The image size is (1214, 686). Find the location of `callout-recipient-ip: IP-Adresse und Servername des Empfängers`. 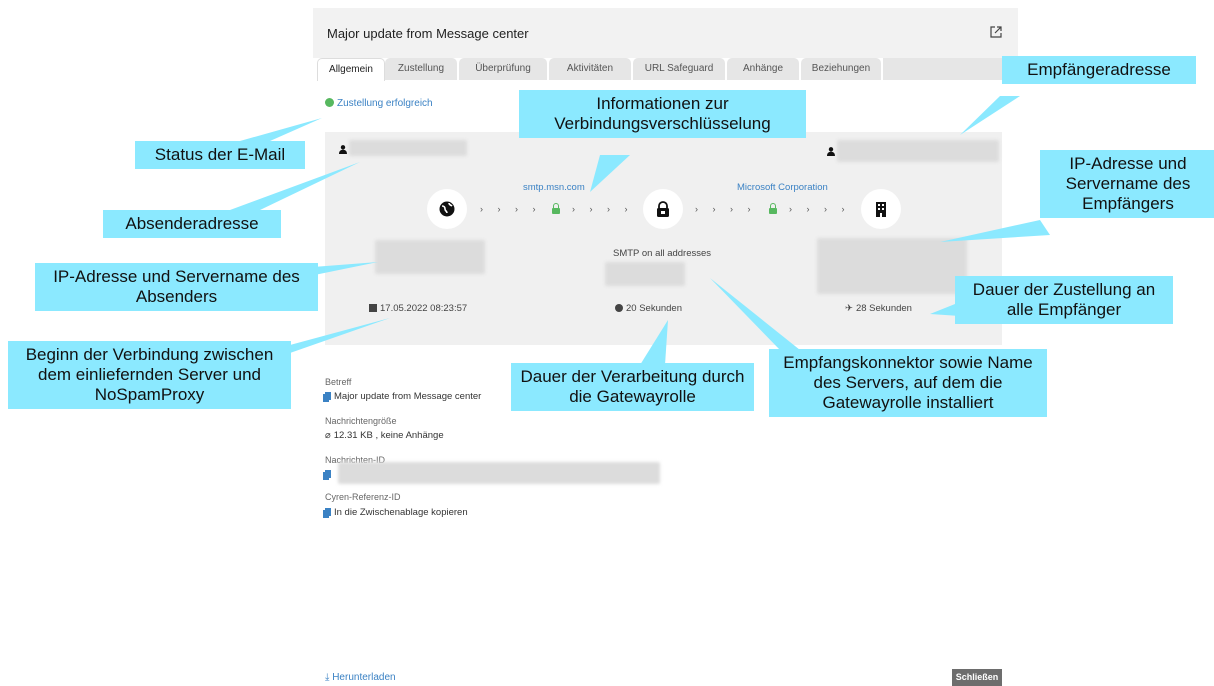

callout-recipient-ip: IP-Adresse und Servername des Empfängers is located at coordinates (1127, 184).